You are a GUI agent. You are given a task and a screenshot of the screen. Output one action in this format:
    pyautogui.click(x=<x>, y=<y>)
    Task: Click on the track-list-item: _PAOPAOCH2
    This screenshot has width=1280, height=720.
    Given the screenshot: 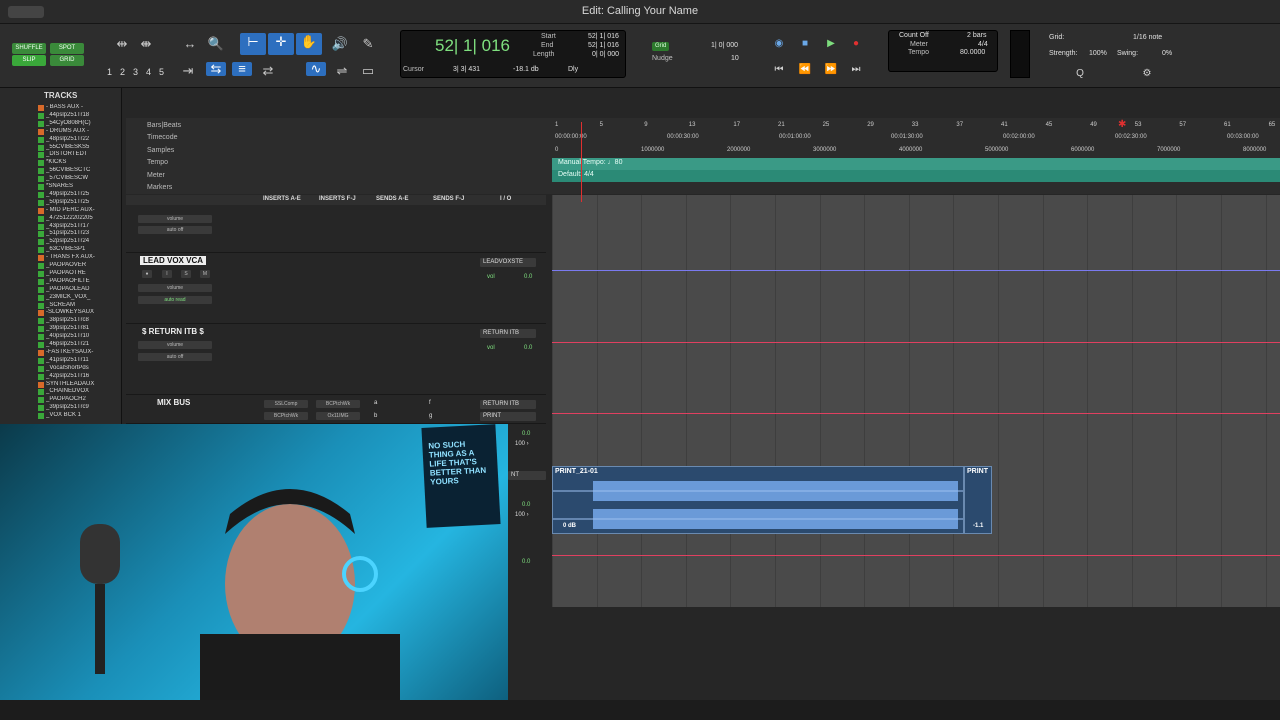 What is the action you would take?
    pyautogui.click(x=77, y=399)
    